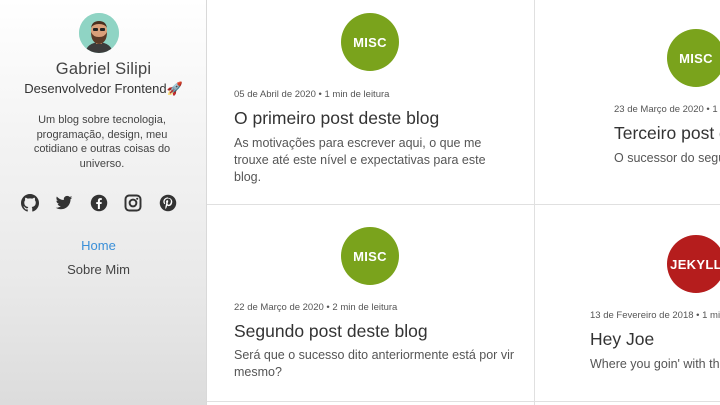 The width and height of the screenshot is (720, 405). What do you see at coordinates (95, 88) in the screenshot?
I see `profile-role-text: Desenvolvedor Frontend` at bounding box center [95, 88].